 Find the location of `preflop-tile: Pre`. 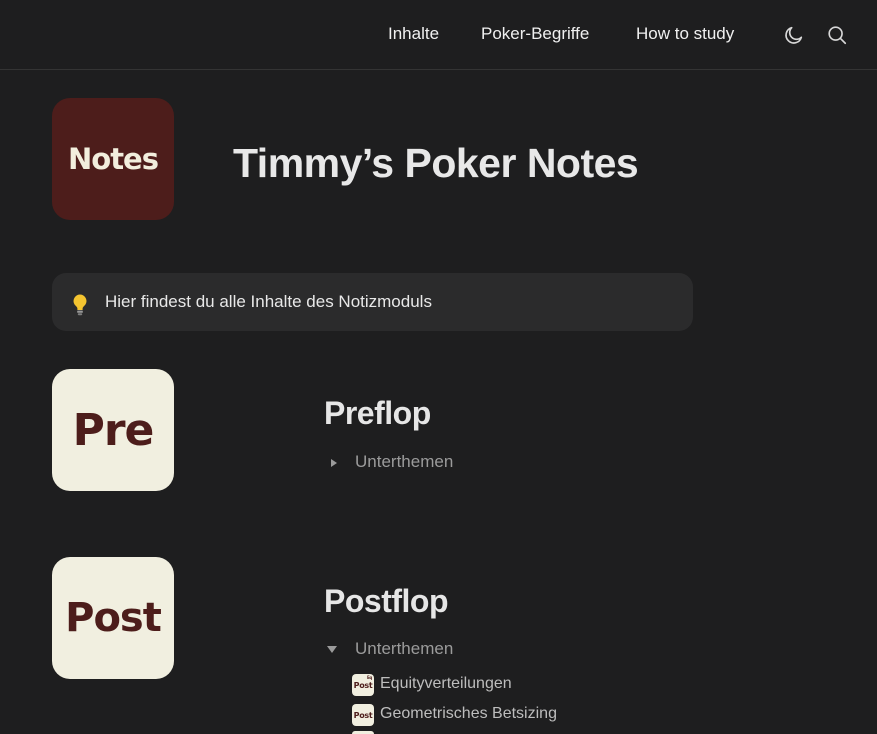

preflop-tile: Pre is located at coordinates (113, 430).